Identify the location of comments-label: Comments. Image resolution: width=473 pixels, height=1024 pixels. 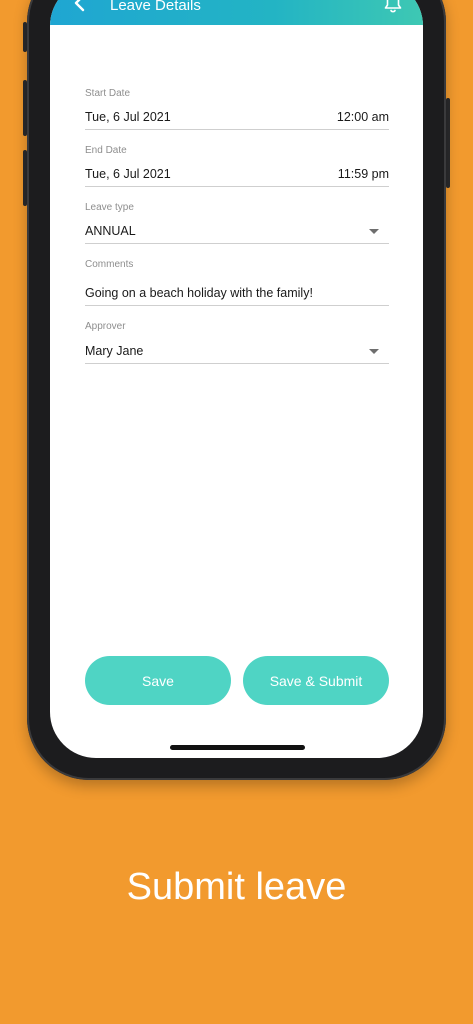
(109, 264).